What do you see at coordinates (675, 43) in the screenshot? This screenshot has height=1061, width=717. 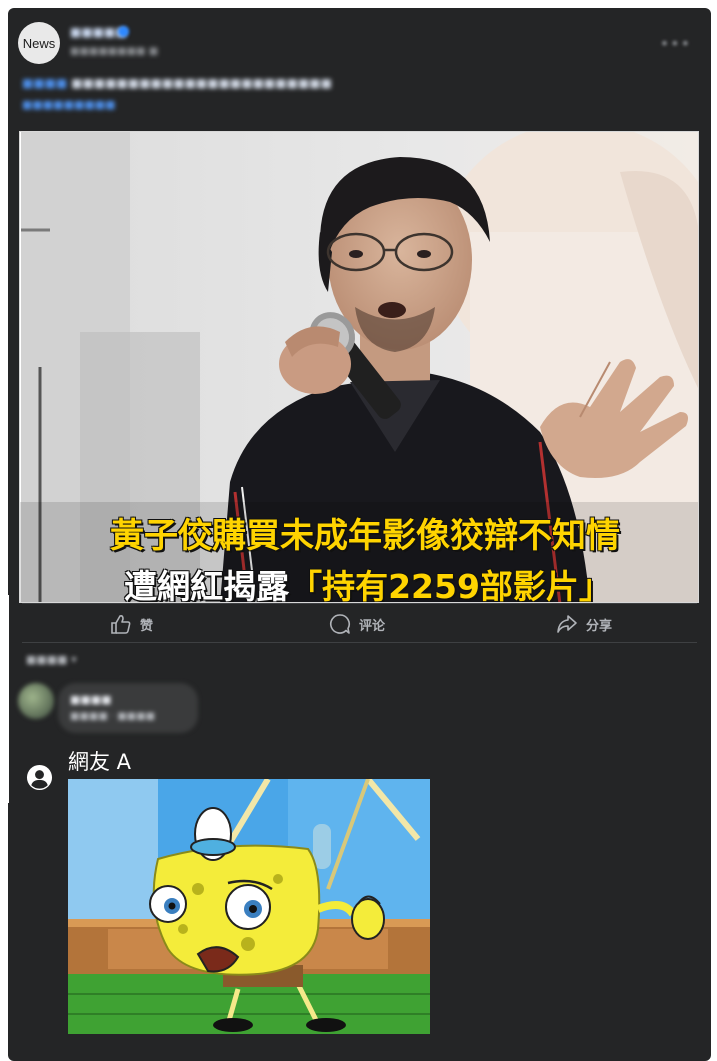 I see `more-options-icon: •••` at bounding box center [675, 43].